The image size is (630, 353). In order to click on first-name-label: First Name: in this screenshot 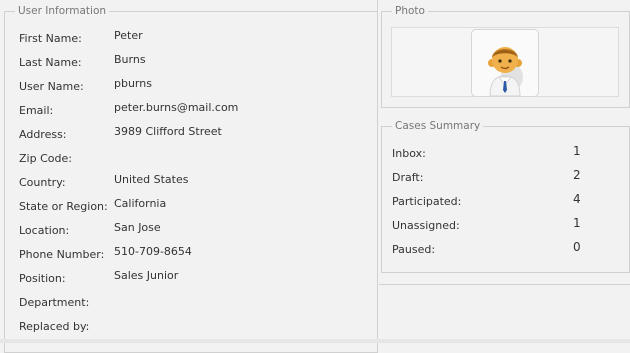, I will do `click(50, 38)`.